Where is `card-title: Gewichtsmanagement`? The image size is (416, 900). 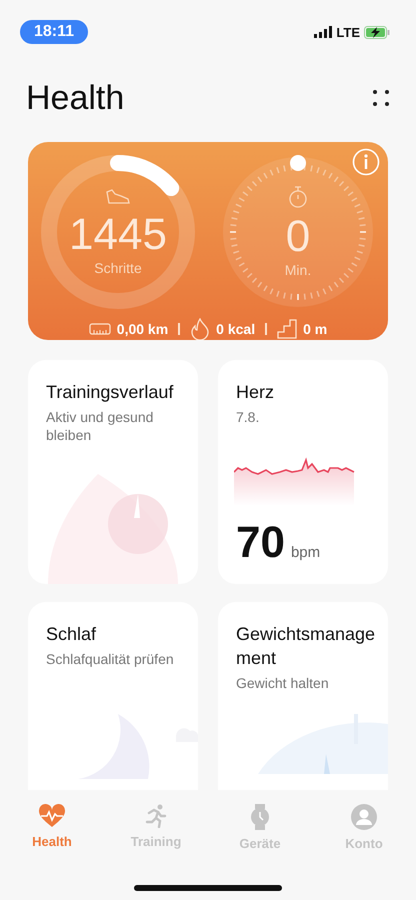 card-title: Gewichtsmanagement is located at coordinates (306, 646).